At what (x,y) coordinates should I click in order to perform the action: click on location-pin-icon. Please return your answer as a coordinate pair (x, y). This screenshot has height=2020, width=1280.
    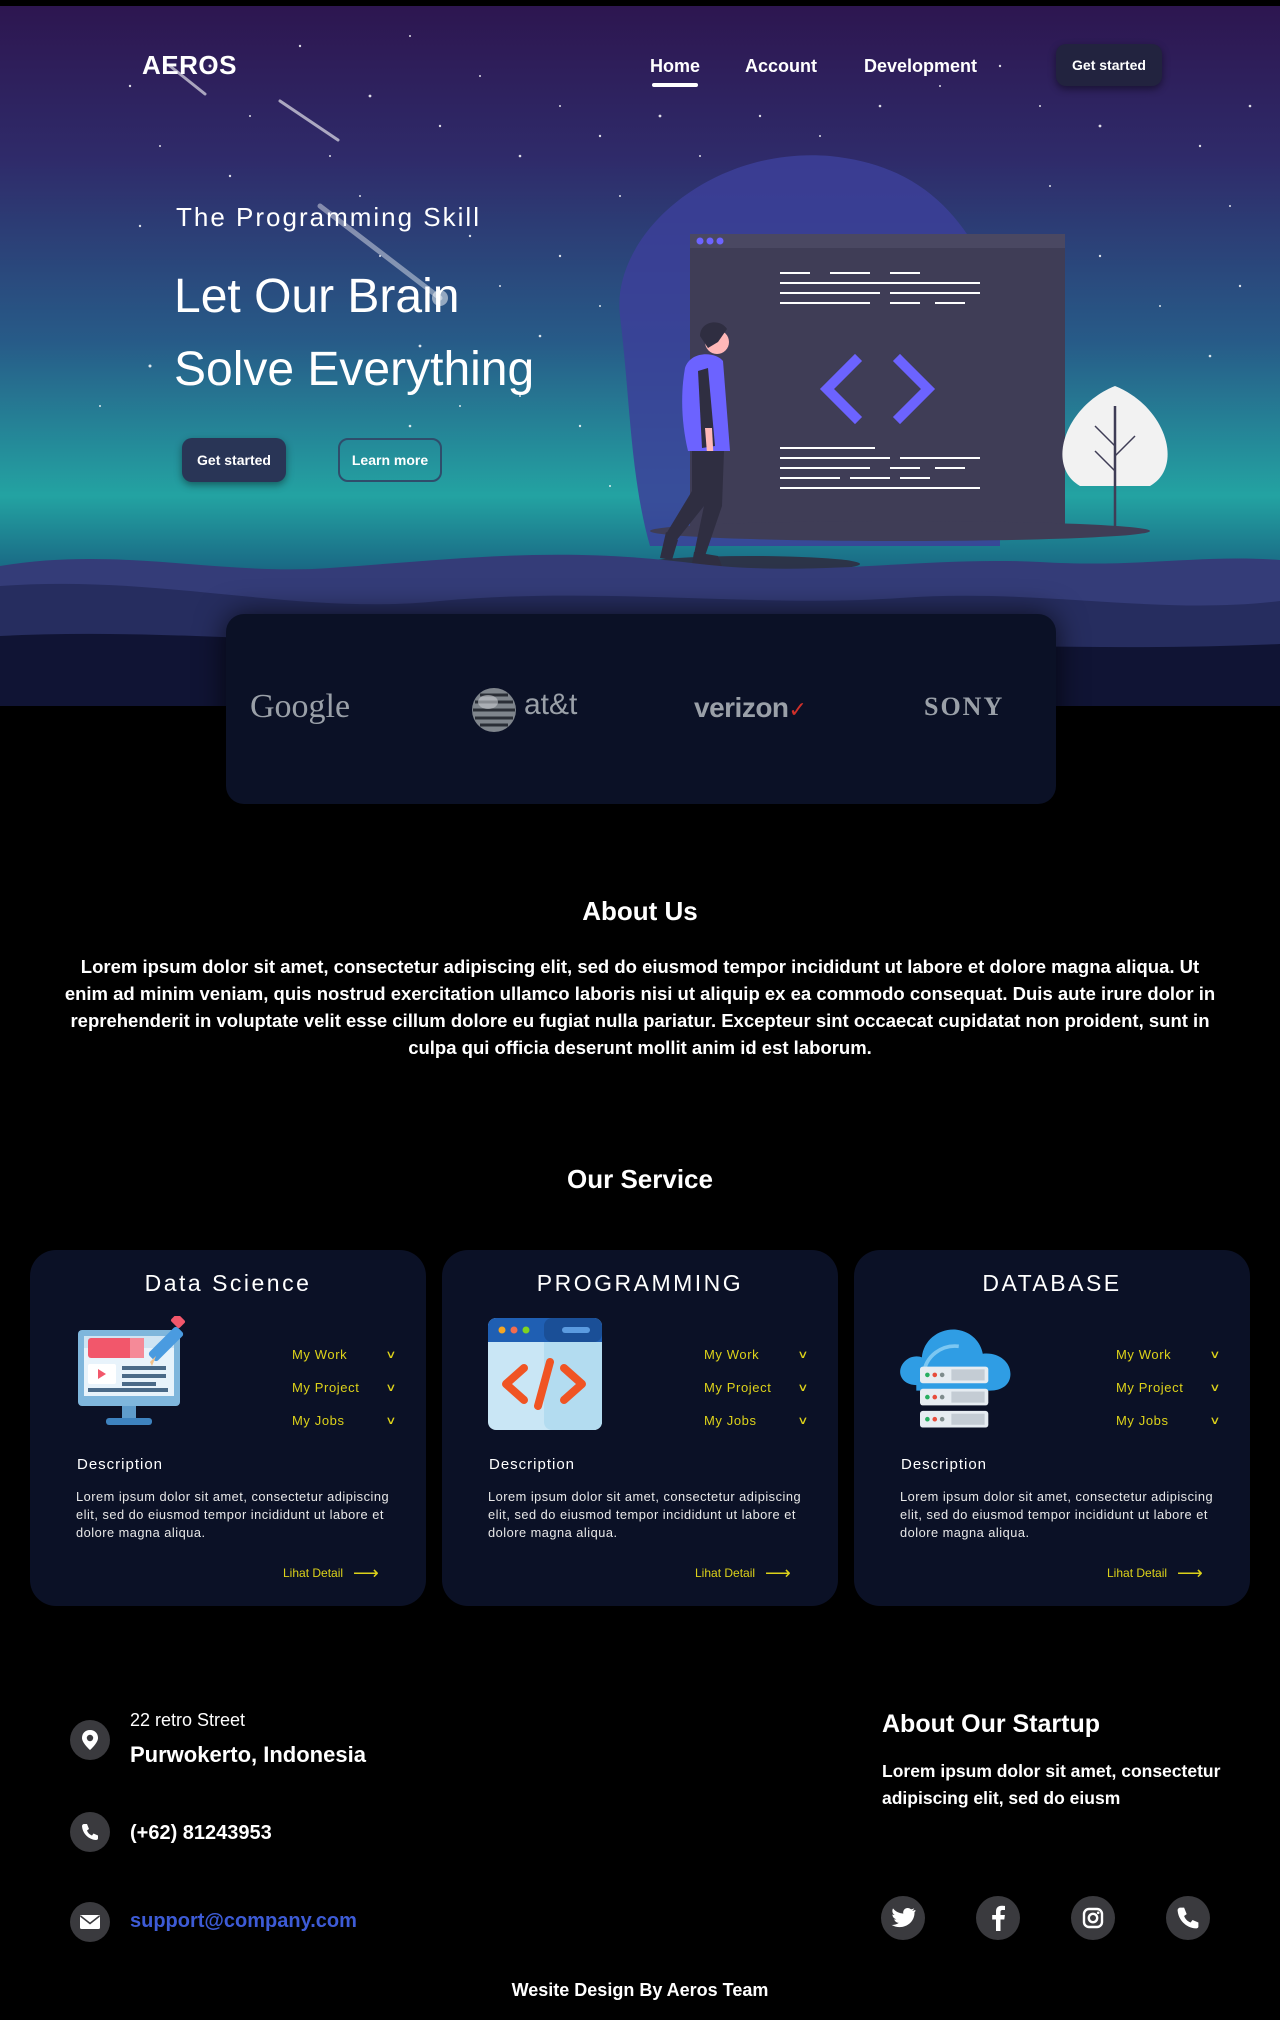
    Looking at the image, I should click on (90, 1740).